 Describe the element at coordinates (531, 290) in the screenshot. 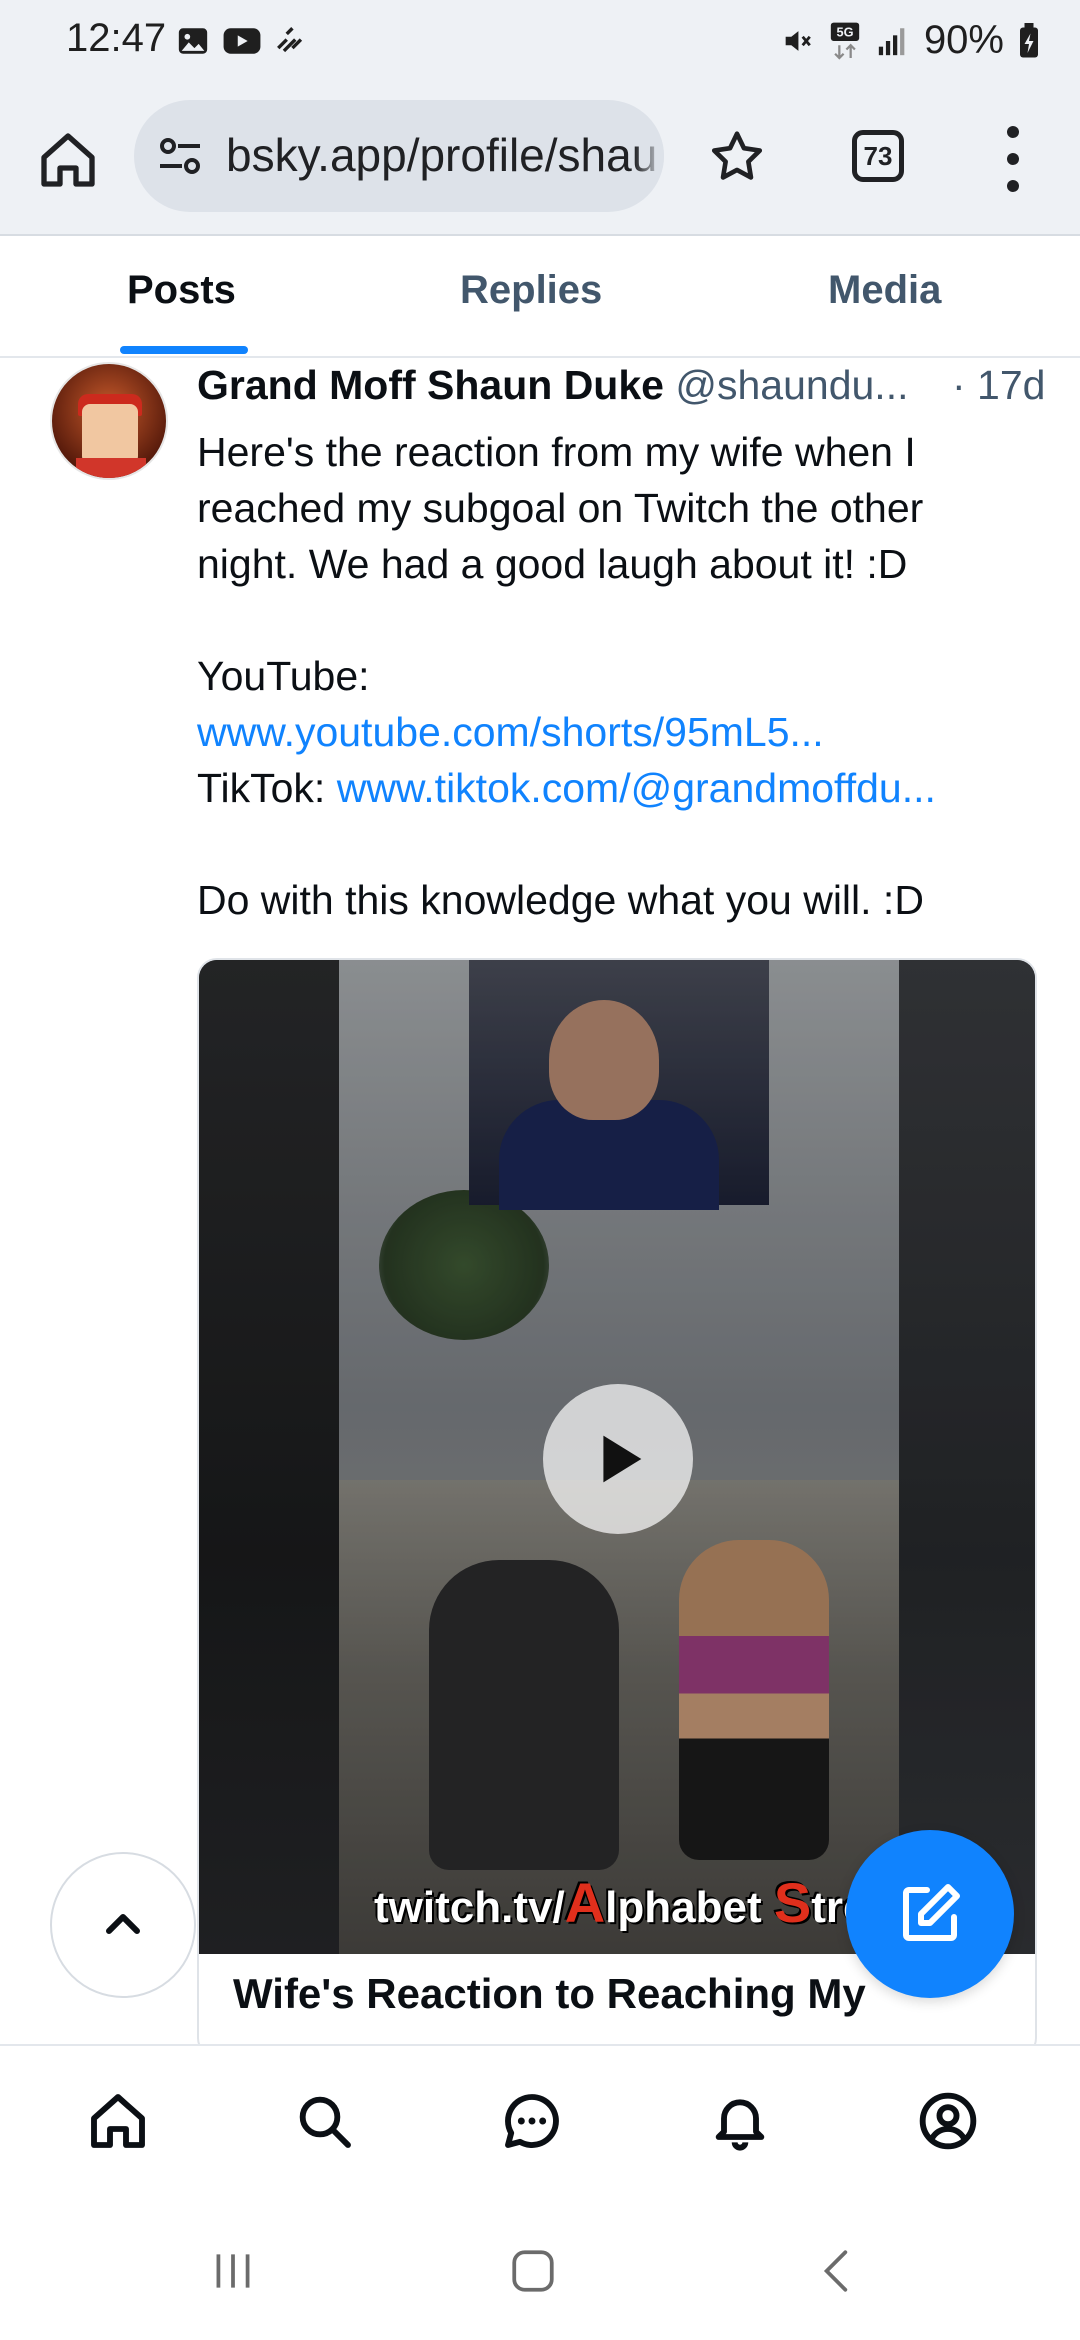

I see `tab-replies: Replies` at that location.